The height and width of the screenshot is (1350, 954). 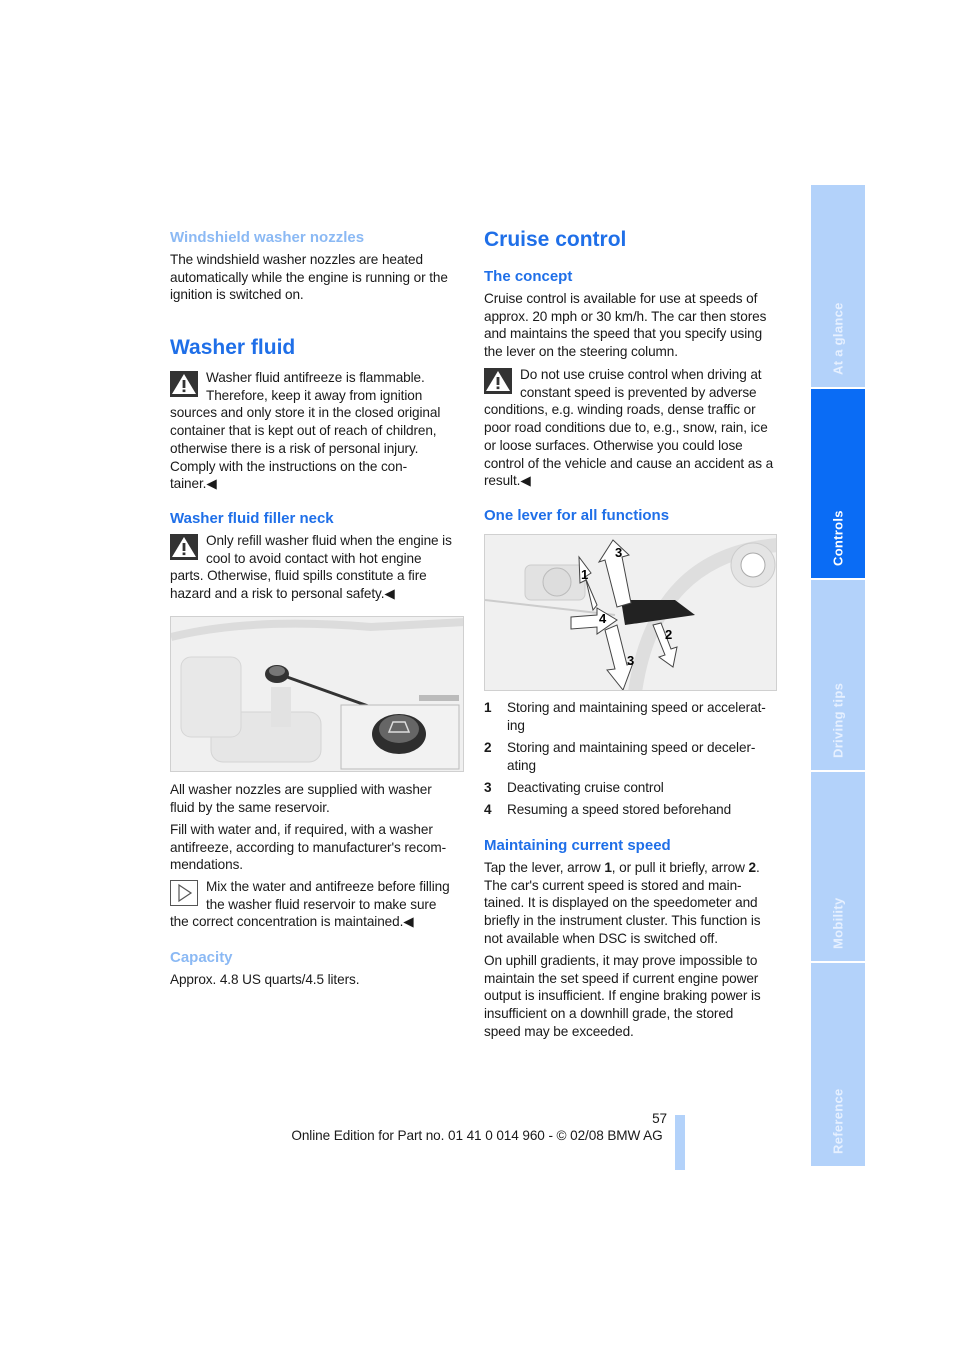 What do you see at coordinates (680, 867) in the screenshot?
I see `text-segment: , or pull it briefly, arrow` at bounding box center [680, 867].